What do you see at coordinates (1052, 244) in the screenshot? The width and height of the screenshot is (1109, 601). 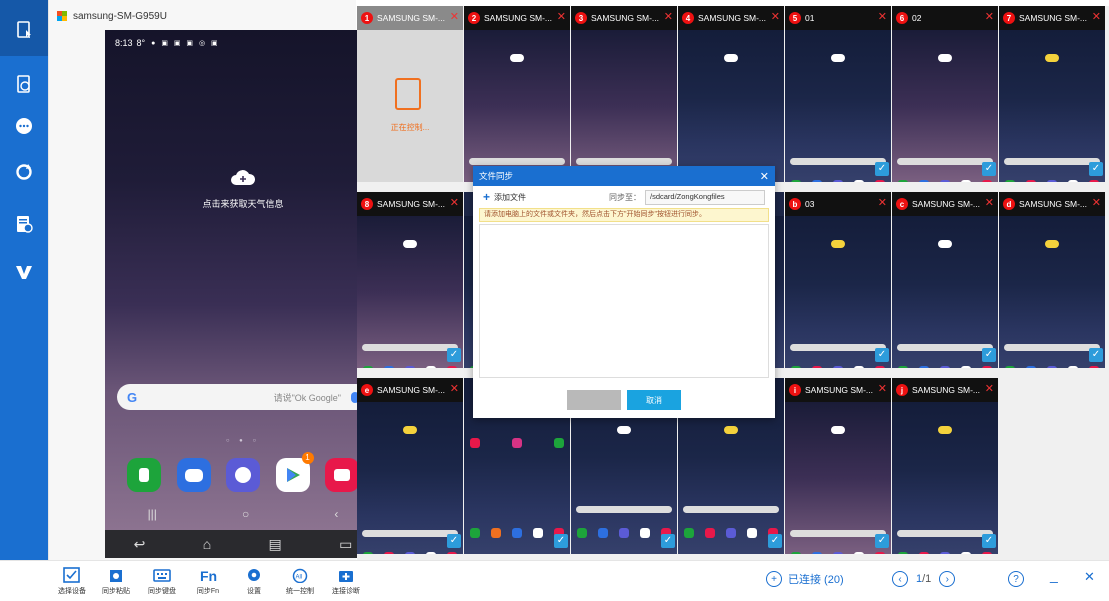 I see `weather-icon` at bounding box center [1052, 244].